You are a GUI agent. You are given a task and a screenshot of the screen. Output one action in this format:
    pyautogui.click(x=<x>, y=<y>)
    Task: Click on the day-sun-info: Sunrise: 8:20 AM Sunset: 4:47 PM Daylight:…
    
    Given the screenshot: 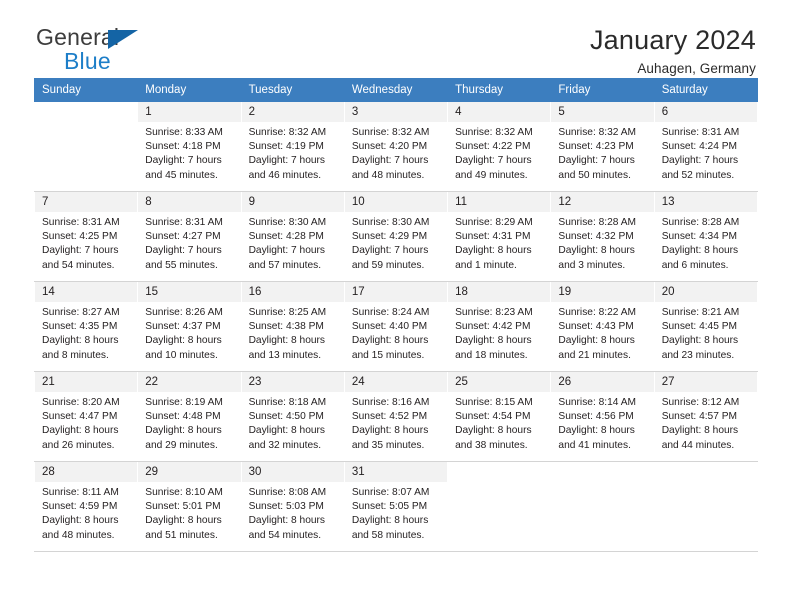 What is the action you would take?
    pyautogui.click(x=86, y=422)
    